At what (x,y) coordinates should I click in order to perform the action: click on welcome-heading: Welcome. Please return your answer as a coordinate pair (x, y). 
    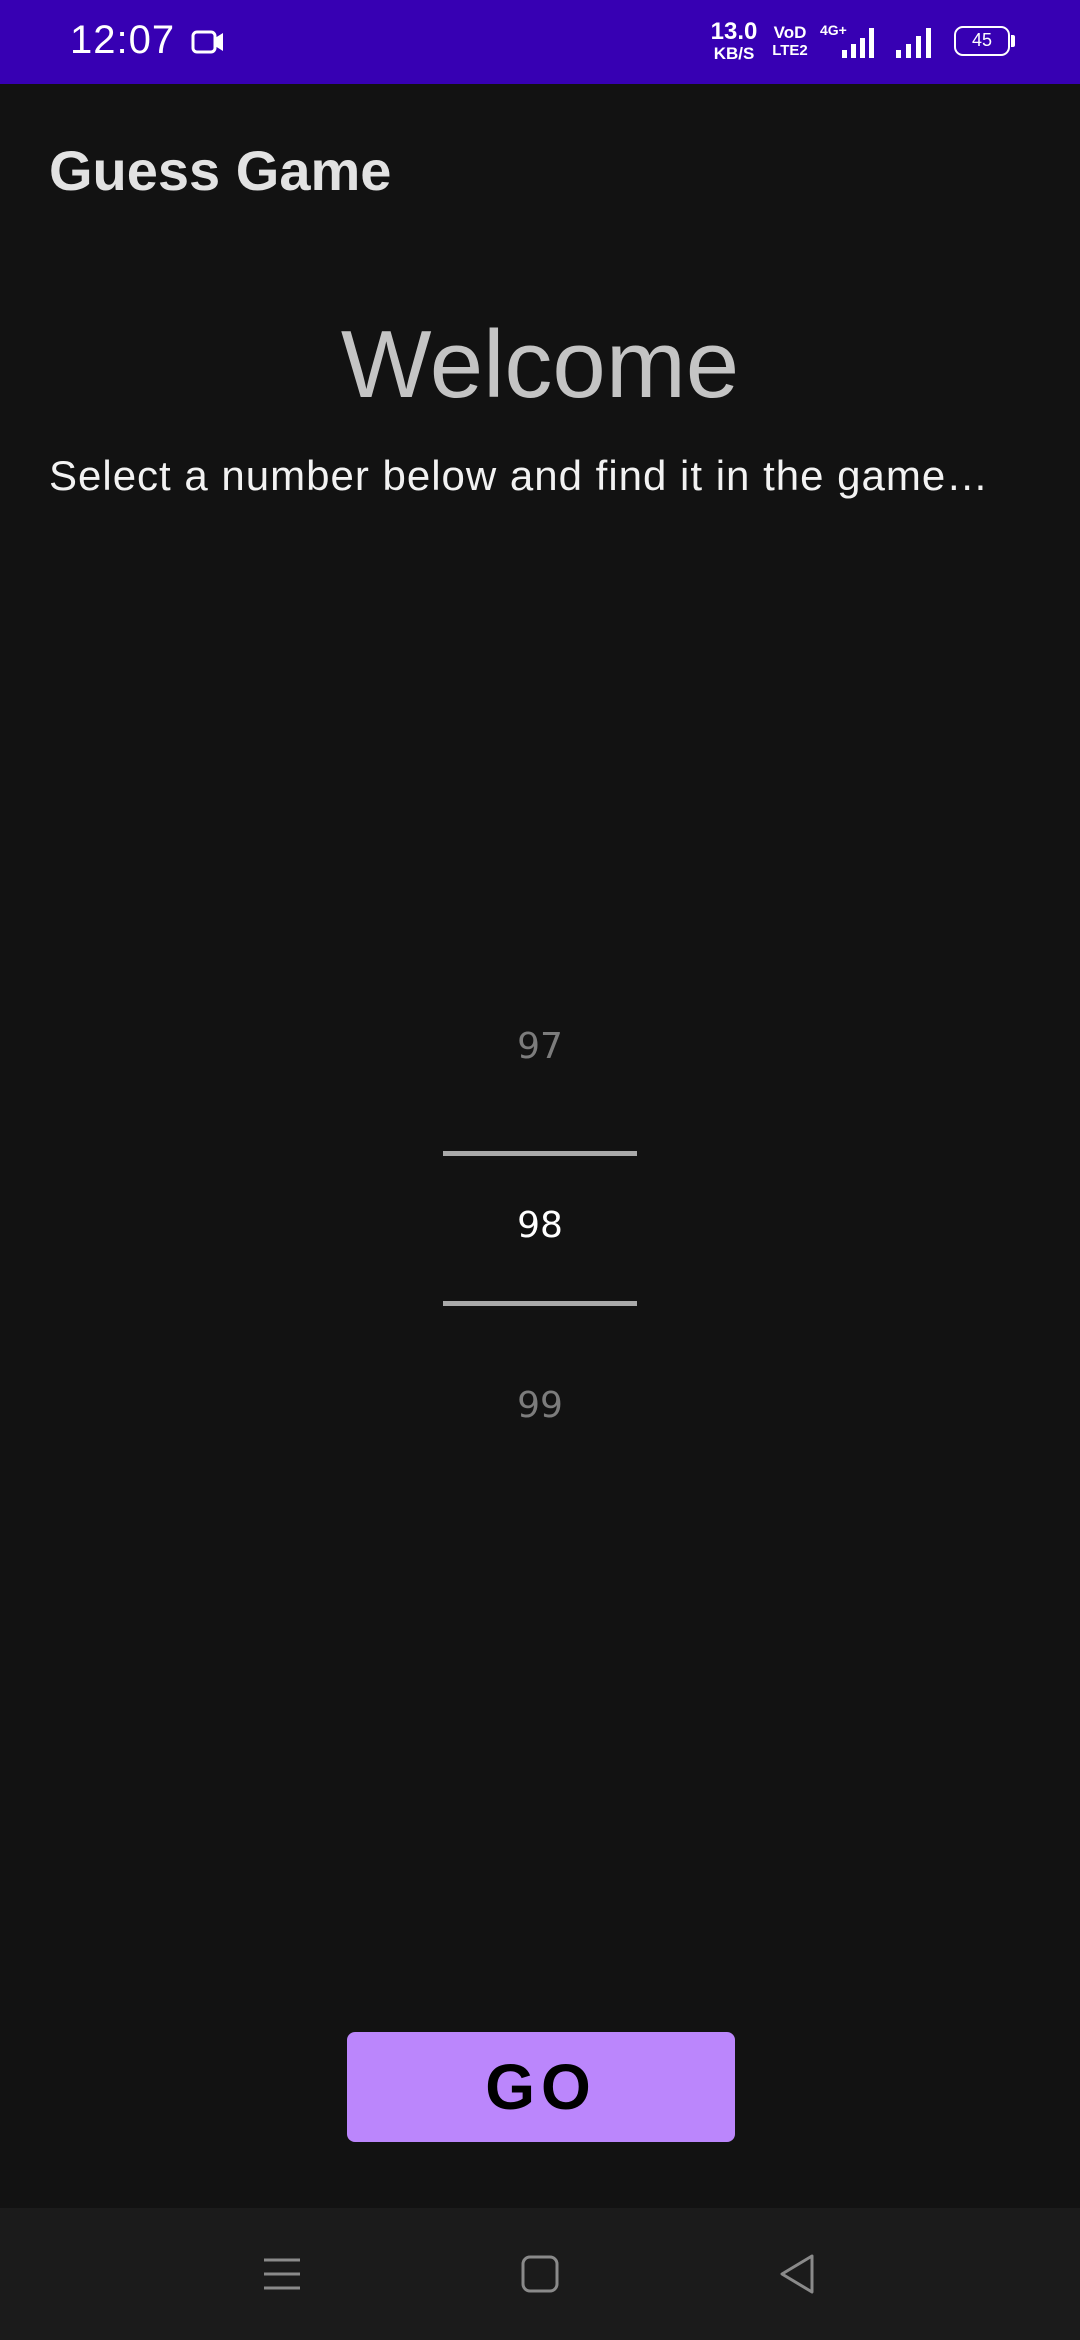
    Looking at the image, I should click on (540, 364).